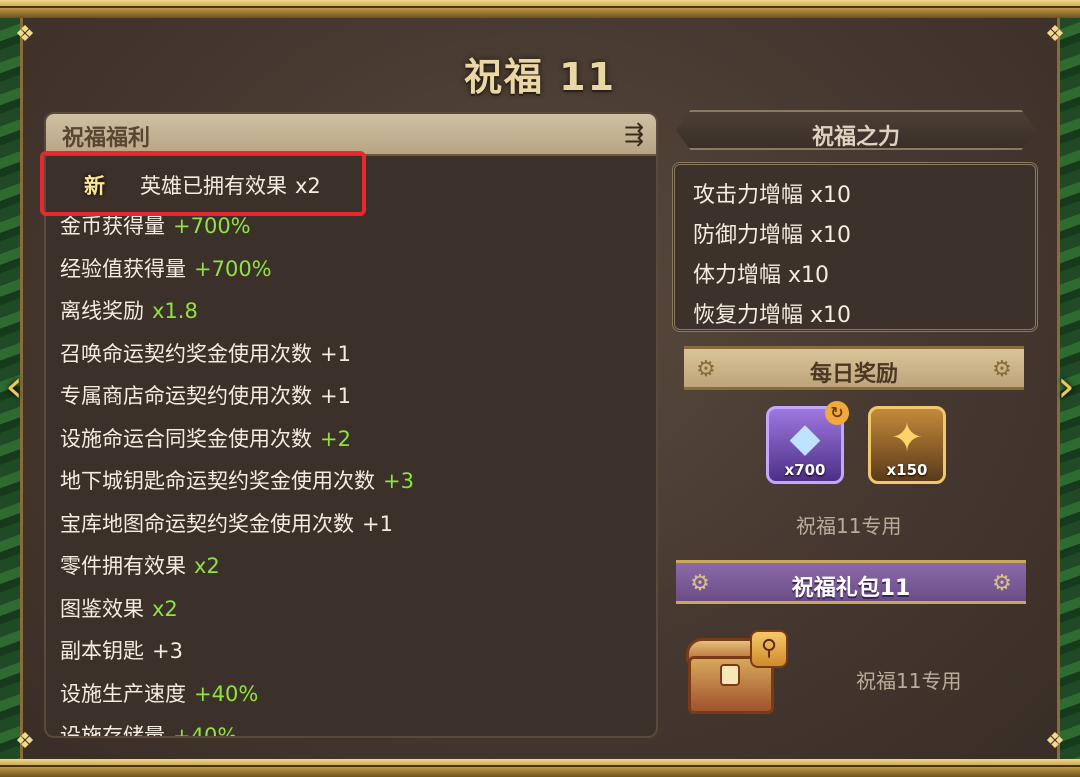 The image size is (1080, 777). I want to click on benefit-row: 经验值获得量 +700%, so click(166, 269).